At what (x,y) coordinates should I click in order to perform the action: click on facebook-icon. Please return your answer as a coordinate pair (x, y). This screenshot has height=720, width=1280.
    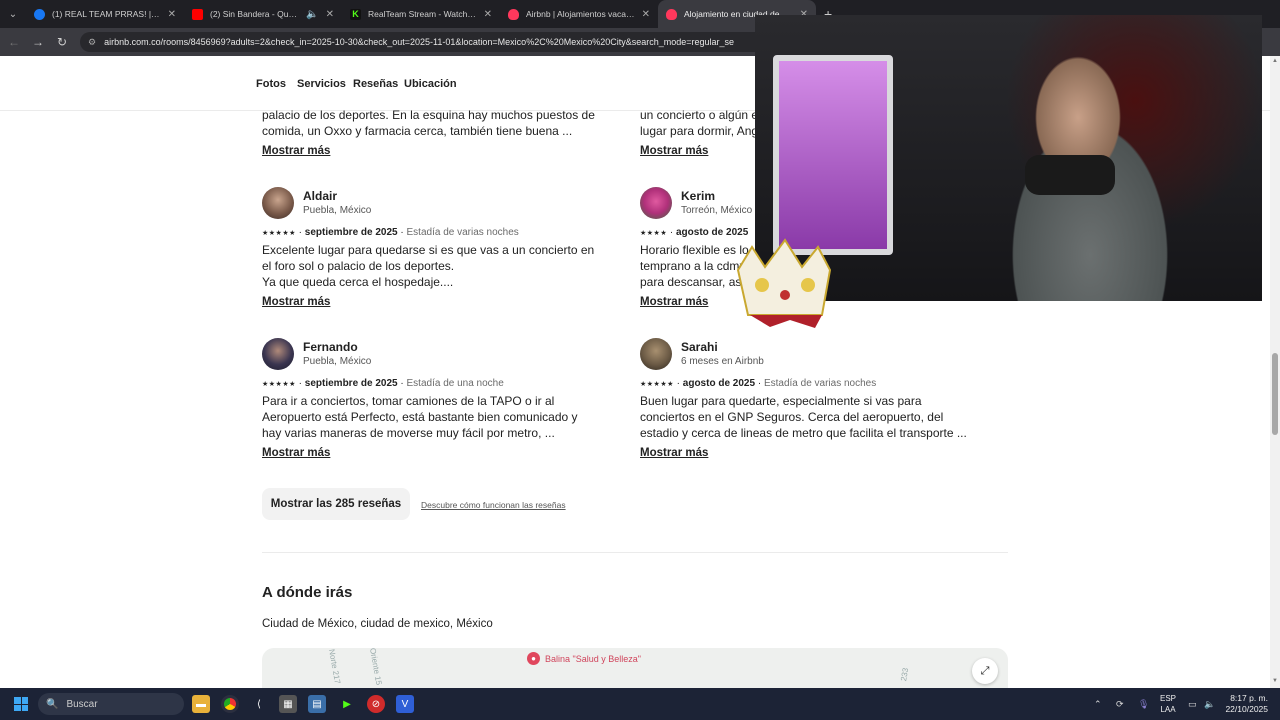
    Looking at the image, I should click on (39, 14).